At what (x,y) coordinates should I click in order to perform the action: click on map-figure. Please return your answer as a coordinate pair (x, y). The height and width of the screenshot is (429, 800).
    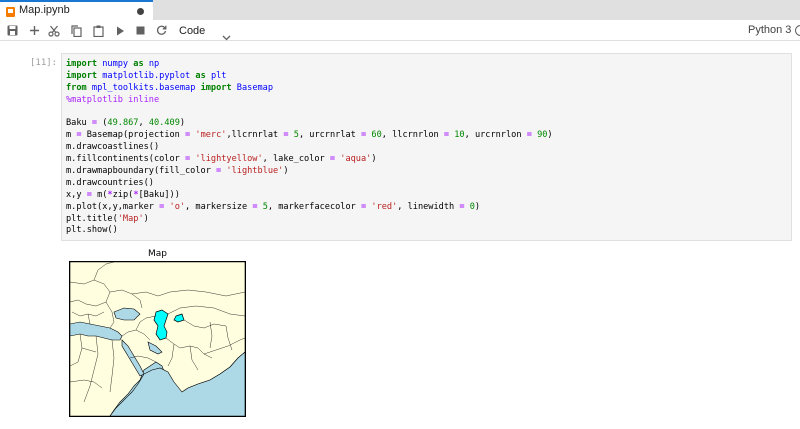
    Looking at the image, I should click on (157, 339).